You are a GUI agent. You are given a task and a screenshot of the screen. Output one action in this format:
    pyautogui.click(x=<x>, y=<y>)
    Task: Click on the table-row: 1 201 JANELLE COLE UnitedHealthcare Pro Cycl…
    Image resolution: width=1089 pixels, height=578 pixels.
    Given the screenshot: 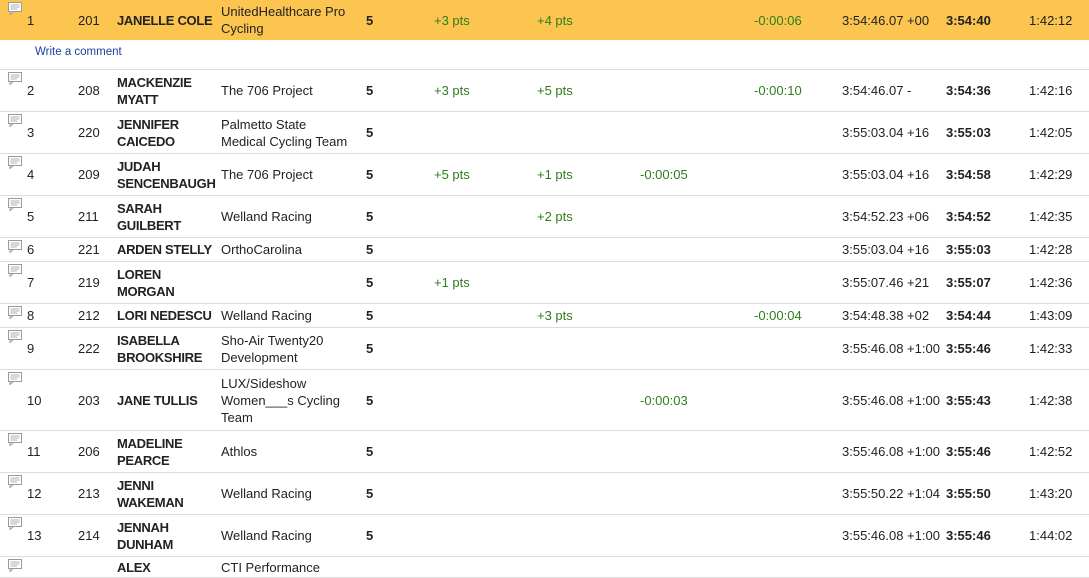 What is the action you would take?
    pyautogui.click(x=544, y=20)
    